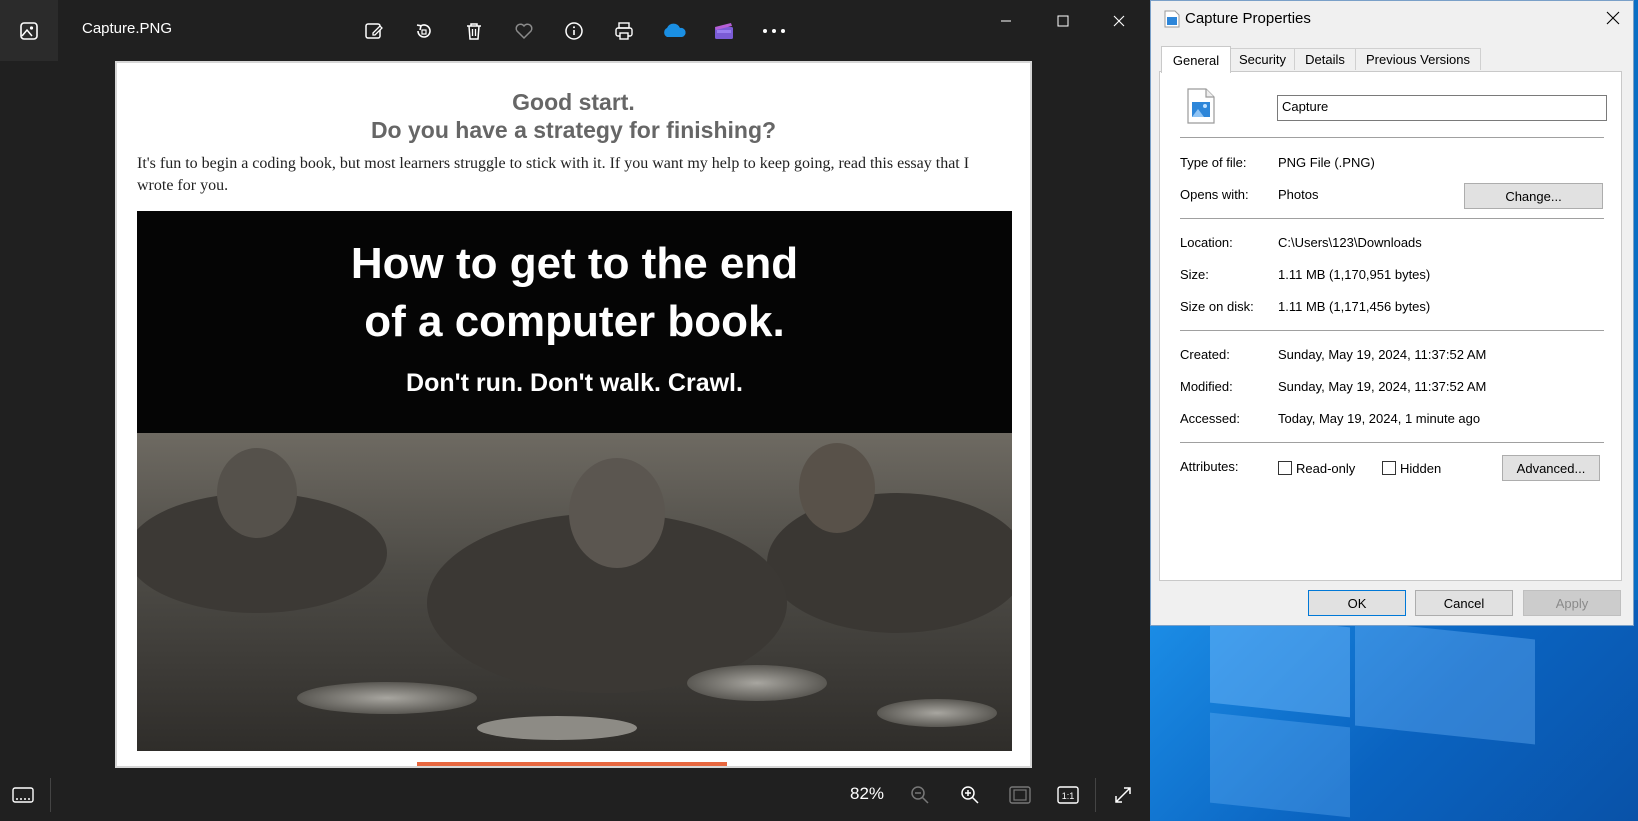 The height and width of the screenshot is (821, 1638). I want to click on modified-label: Modified:, so click(1206, 386).